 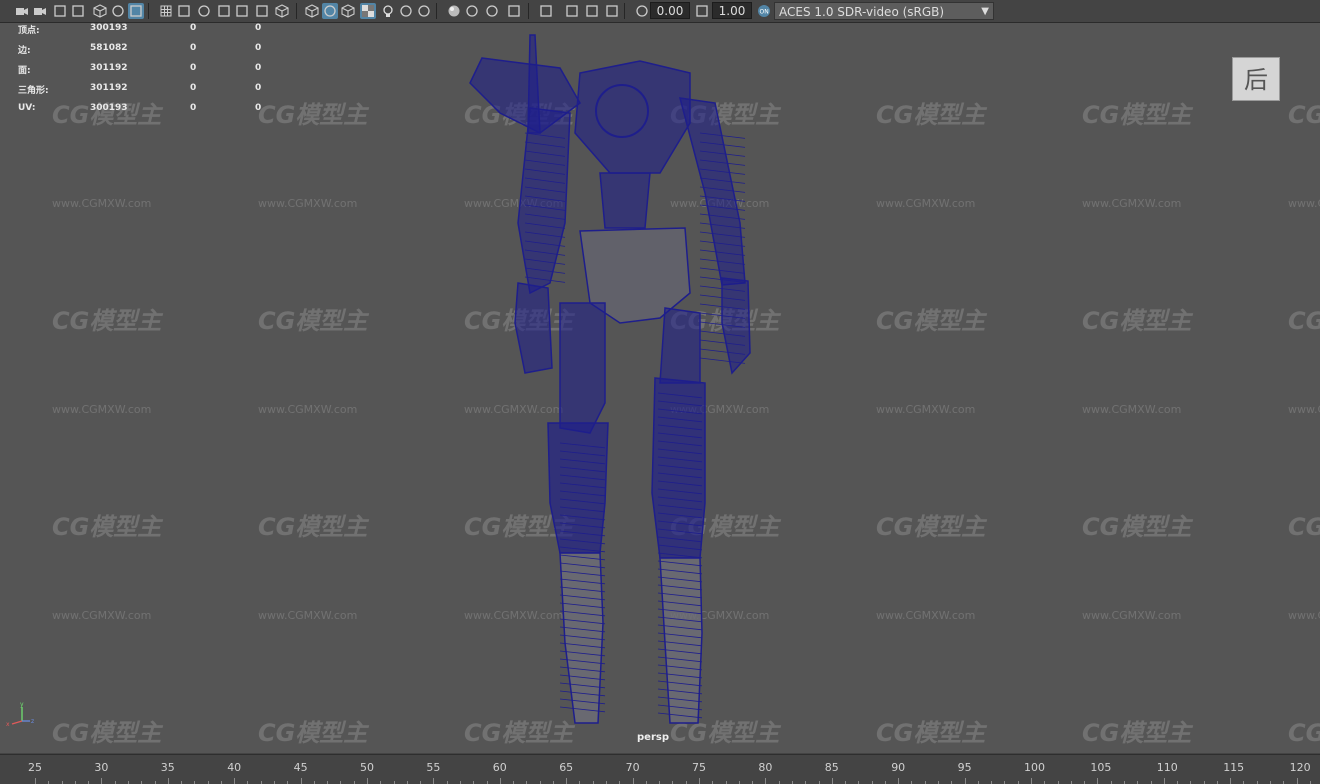 I want to click on xray-icon, so click(x=546, y=11).